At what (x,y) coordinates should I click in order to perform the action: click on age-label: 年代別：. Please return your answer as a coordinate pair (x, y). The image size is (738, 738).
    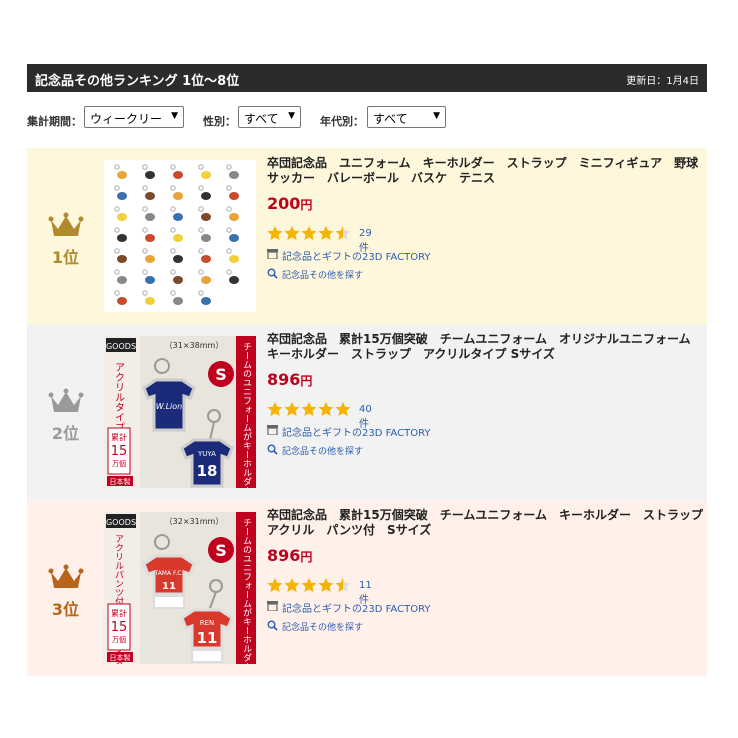
    Looking at the image, I should click on (342, 121).